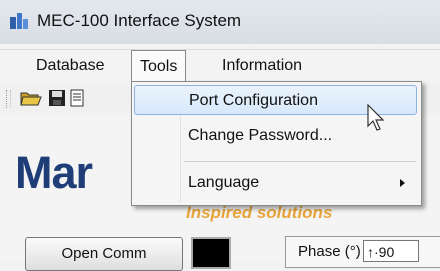 The height and width of the screenshot is (271, 440). I want to click on open-folder-icon, so click(31, 98).